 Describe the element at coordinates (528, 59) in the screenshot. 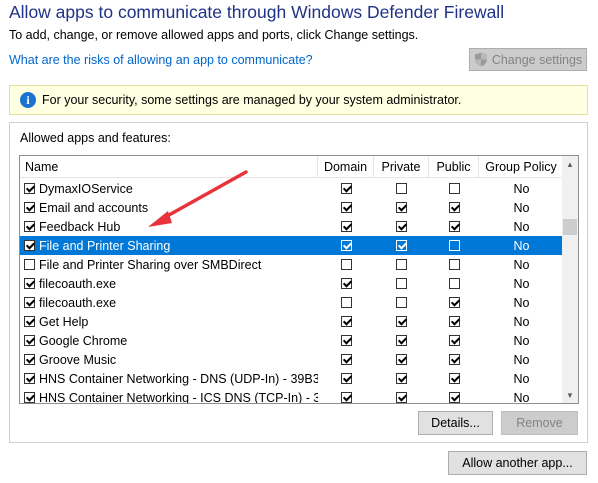

I see `change-settings-button: Change settings` at that location.